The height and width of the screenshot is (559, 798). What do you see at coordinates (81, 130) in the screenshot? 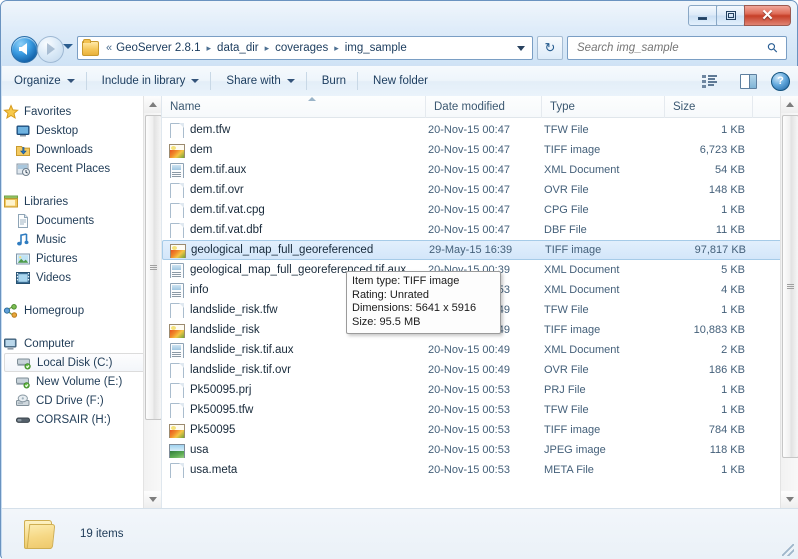
I see `sidebar-item-desktop: Desktop` at bounding box center [81, 130].